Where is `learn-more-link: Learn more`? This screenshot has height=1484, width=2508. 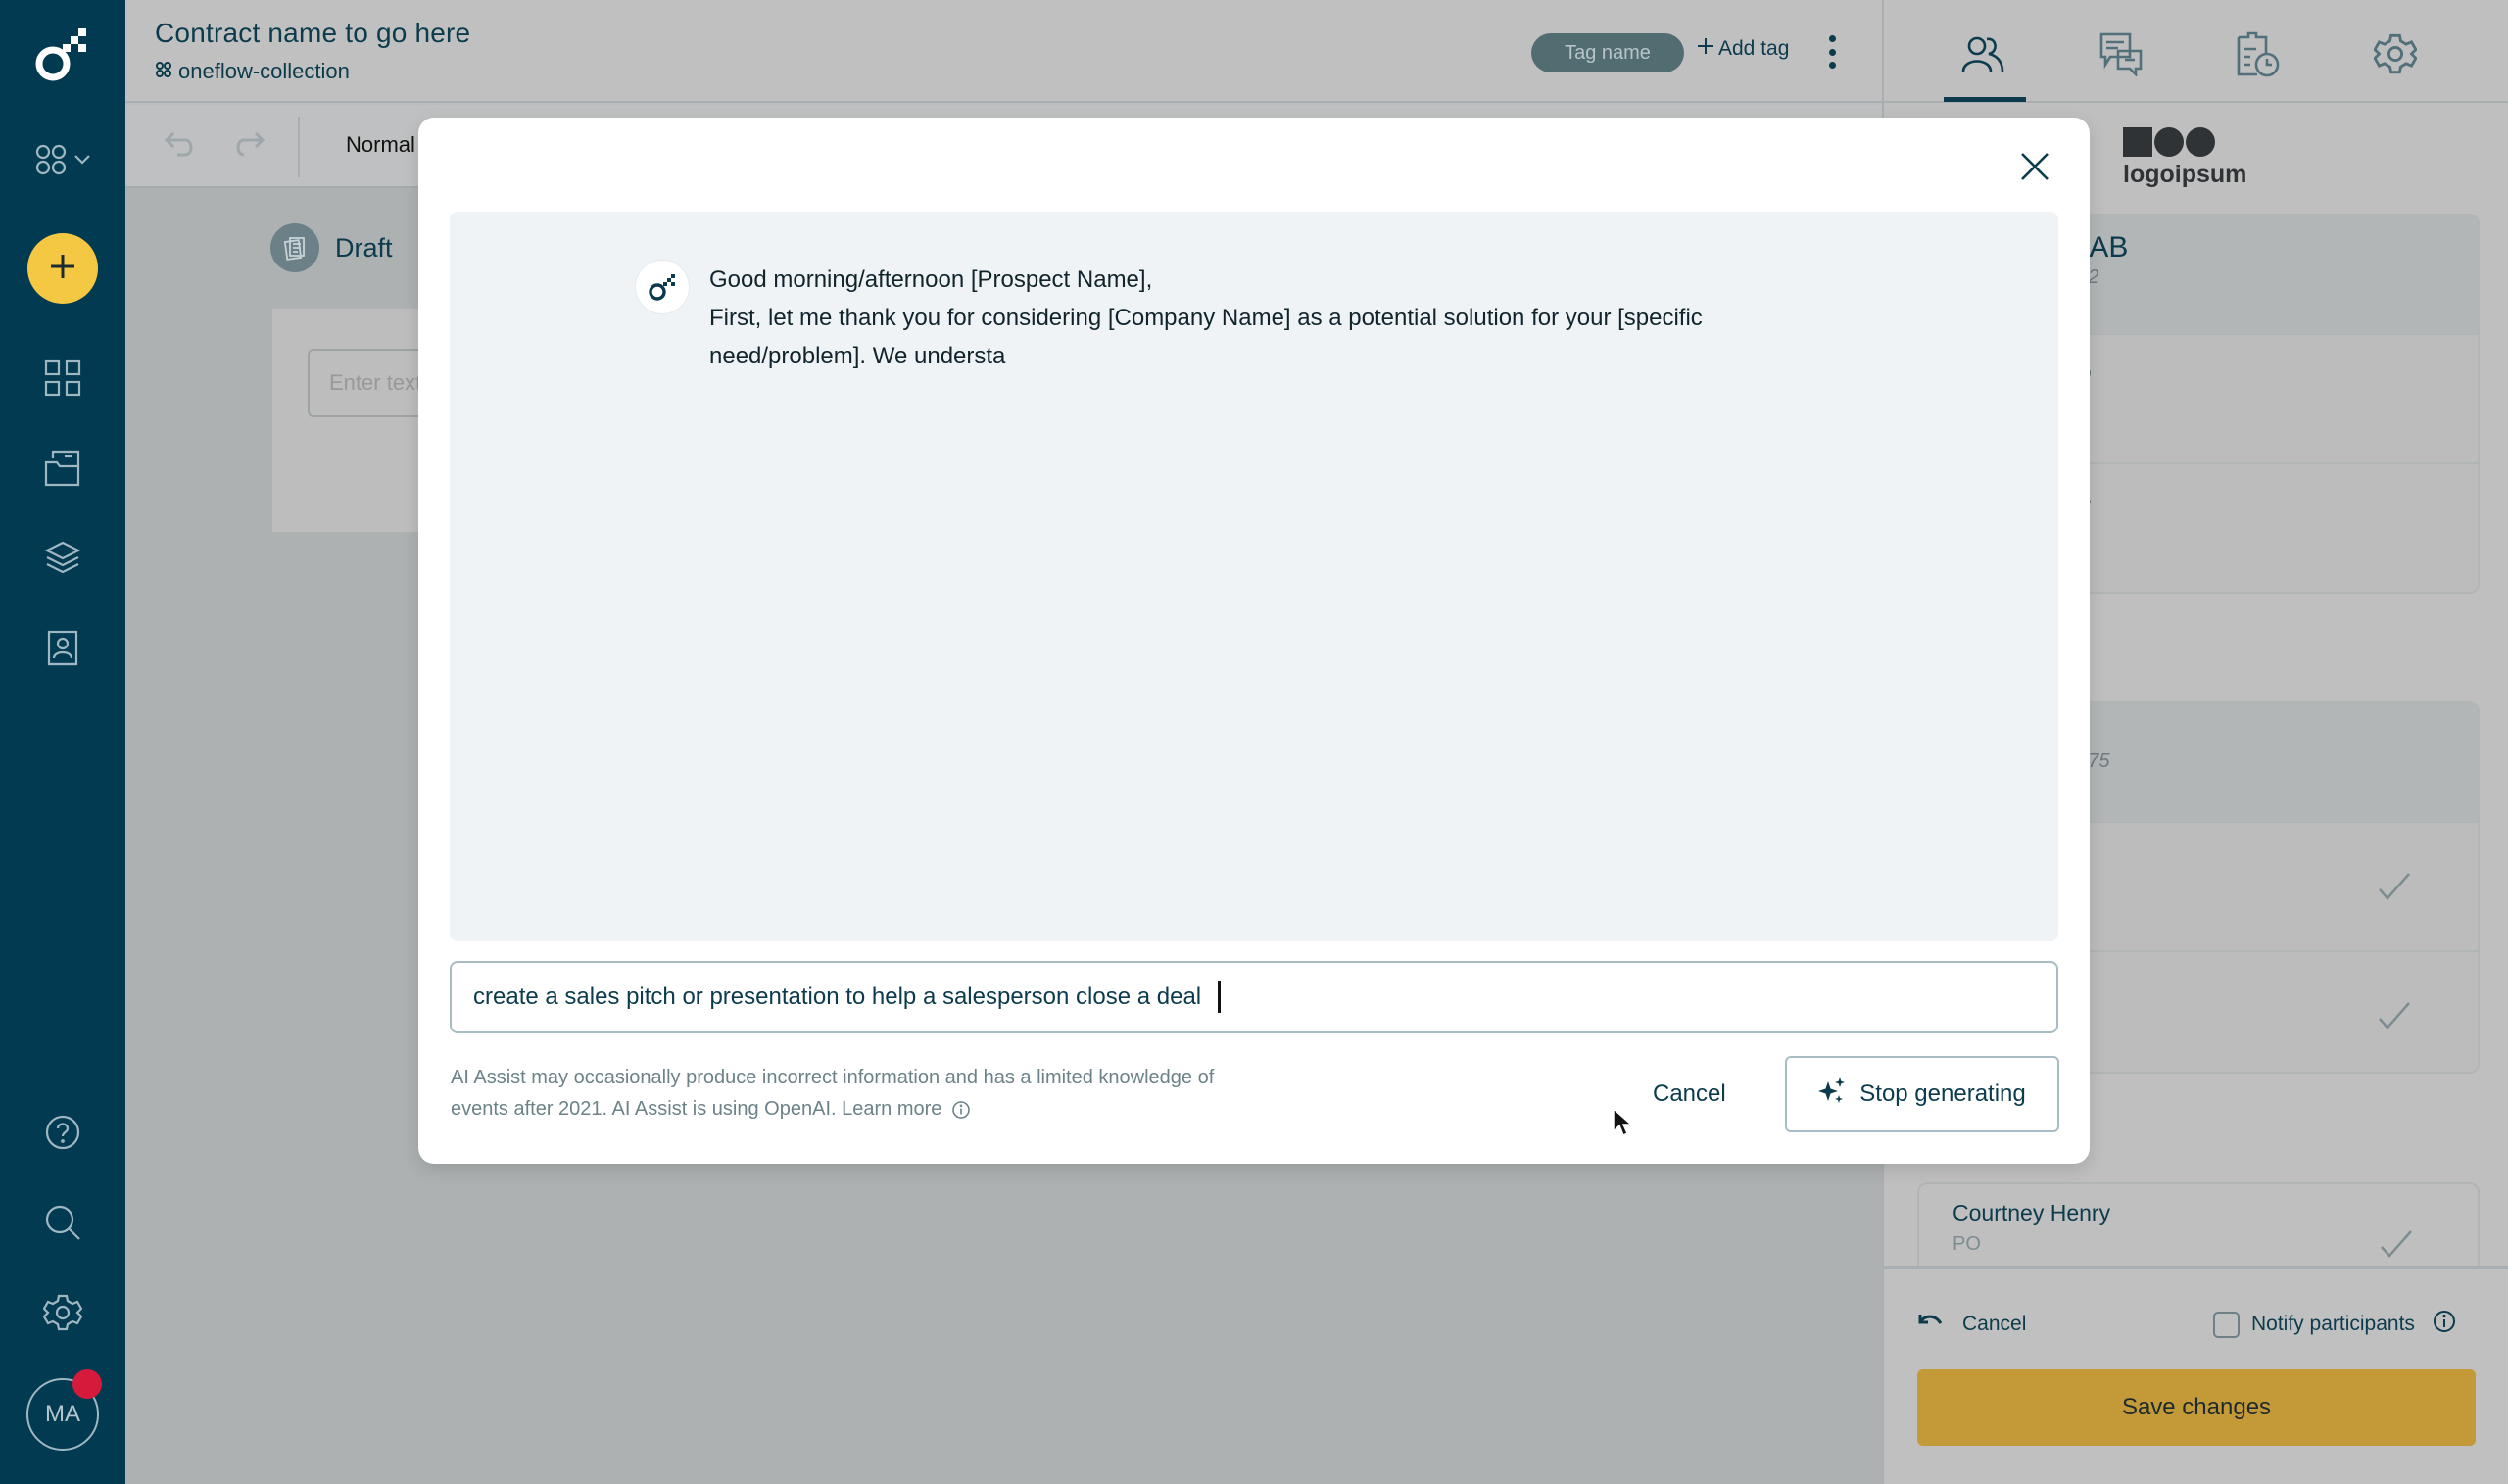 learn-more-link: Learn more is located at coordinates (891, 1109).